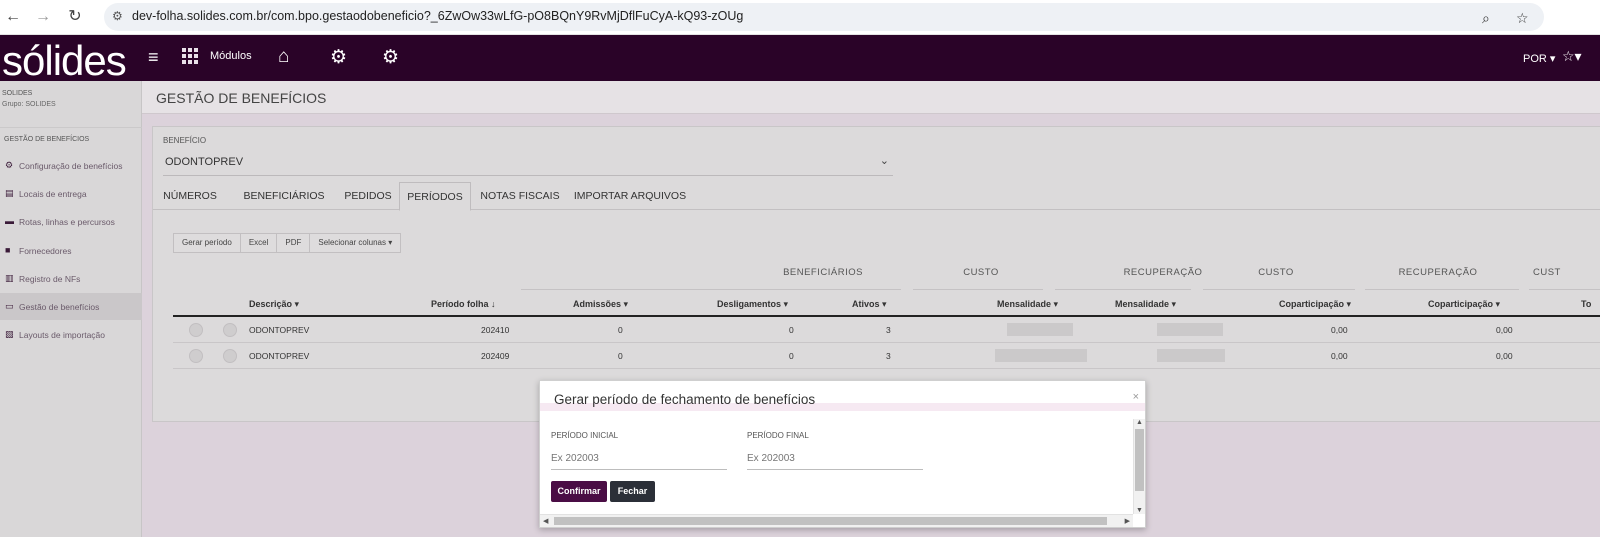  I want to click on end-period-label: PERÍODO FINAL, so click(778, 435).